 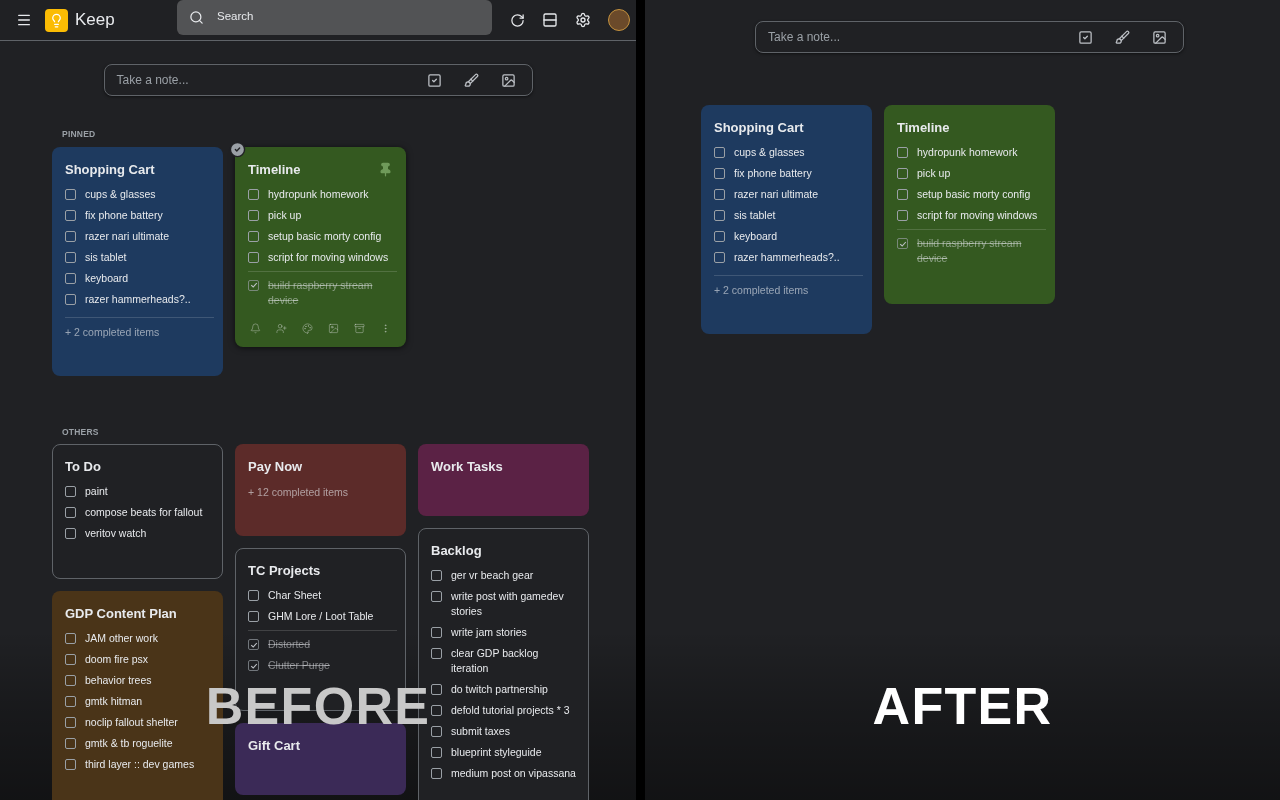 I want to click on search-icon, so click(x=196, y=17).